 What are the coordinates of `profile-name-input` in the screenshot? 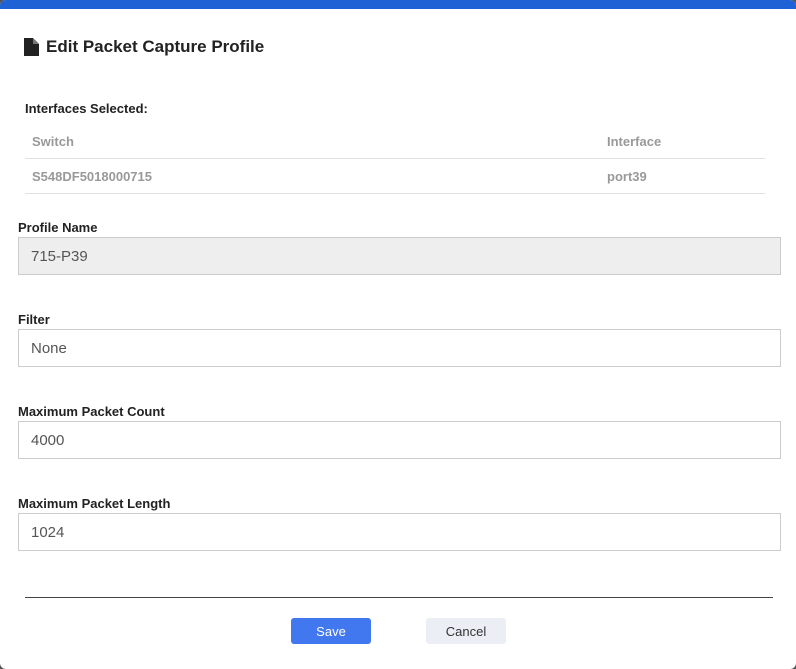 It's located at (399, 256).